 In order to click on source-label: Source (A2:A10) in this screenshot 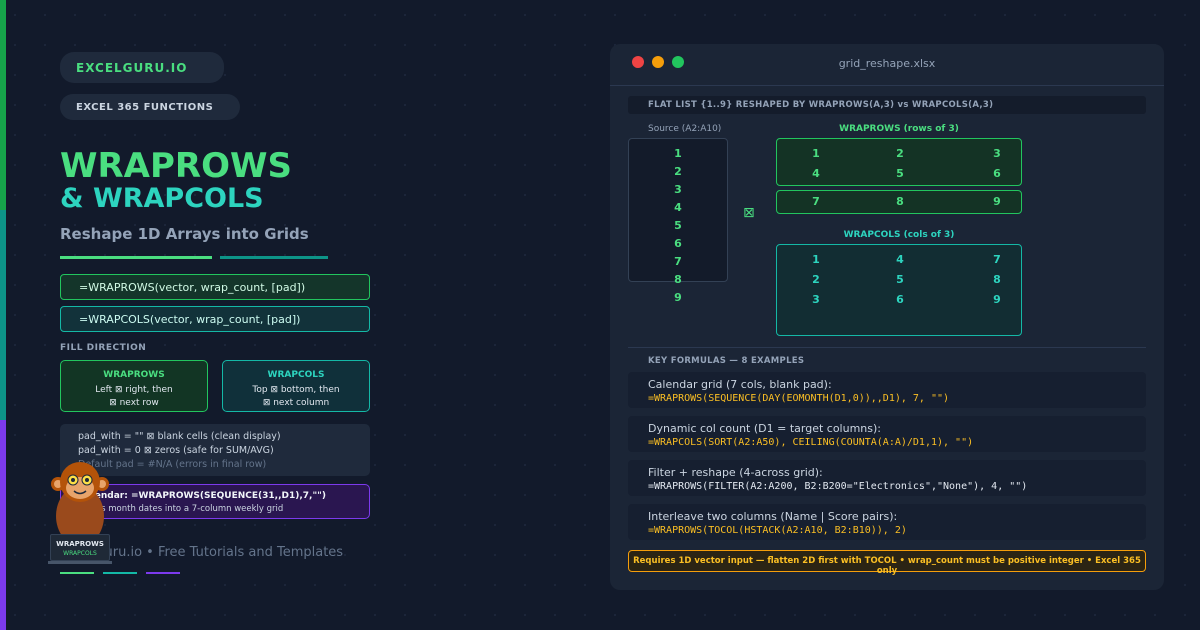, I will do `click(685, 129)`.